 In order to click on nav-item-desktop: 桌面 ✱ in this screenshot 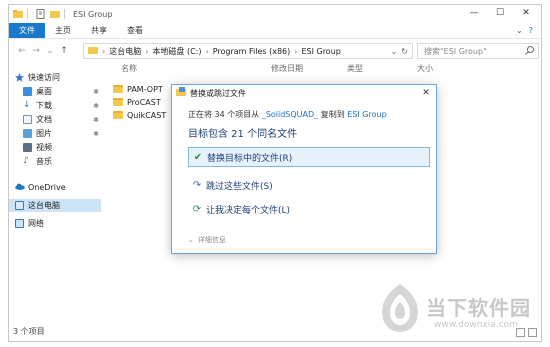, I will do `click(55, 91)`.